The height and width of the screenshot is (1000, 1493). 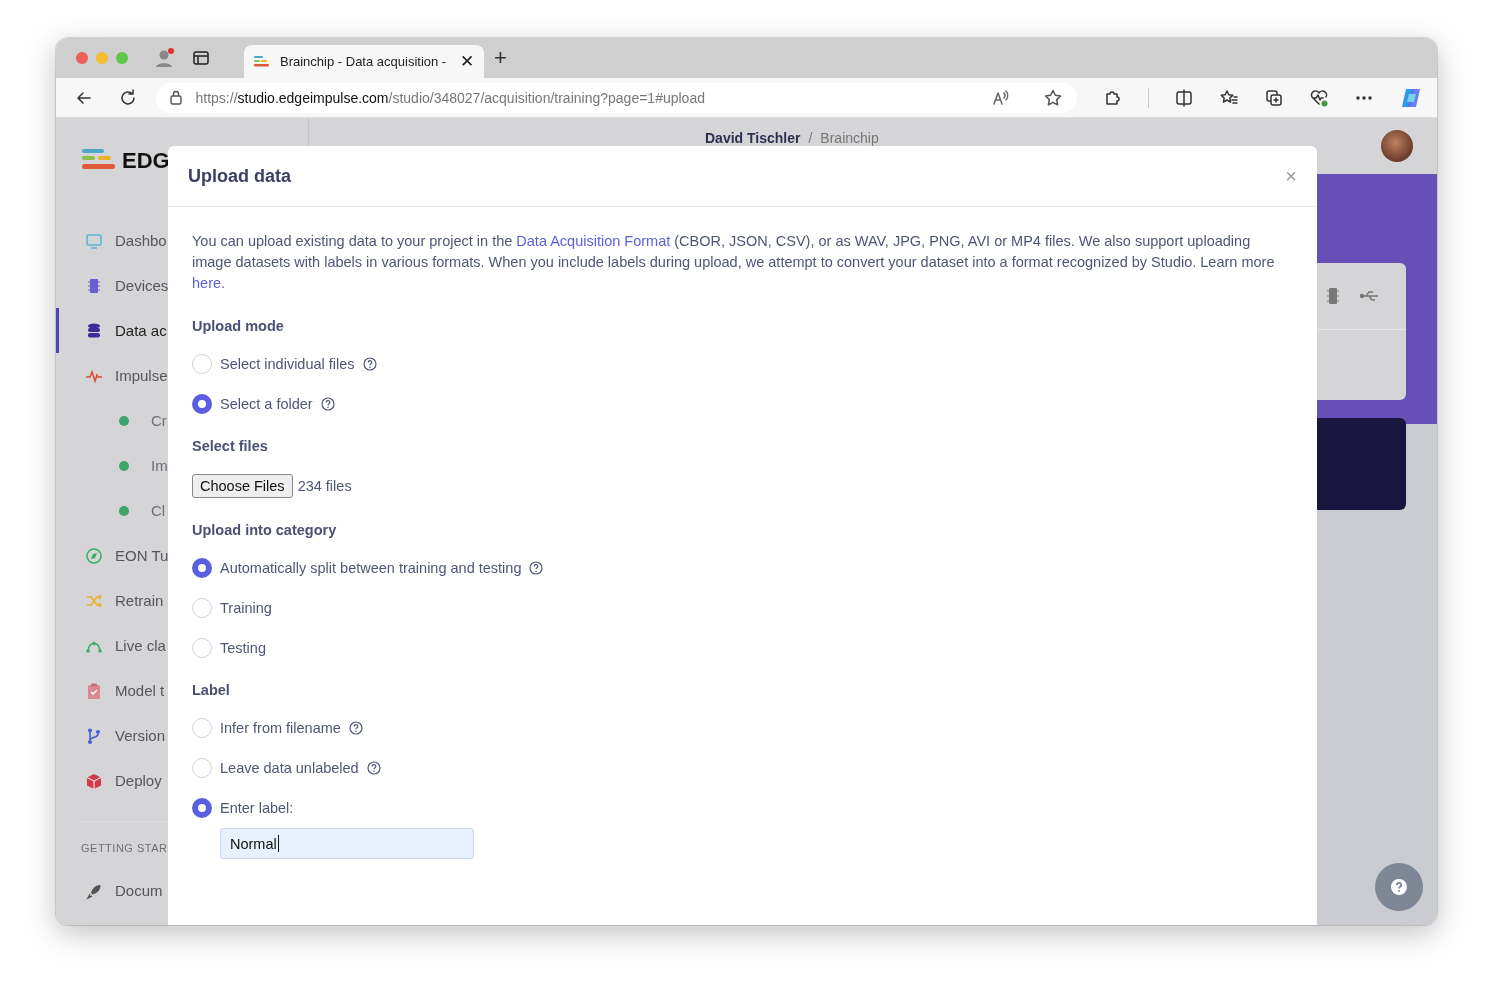 I want to click on section-heading: Label, so click(x=211, y=690).